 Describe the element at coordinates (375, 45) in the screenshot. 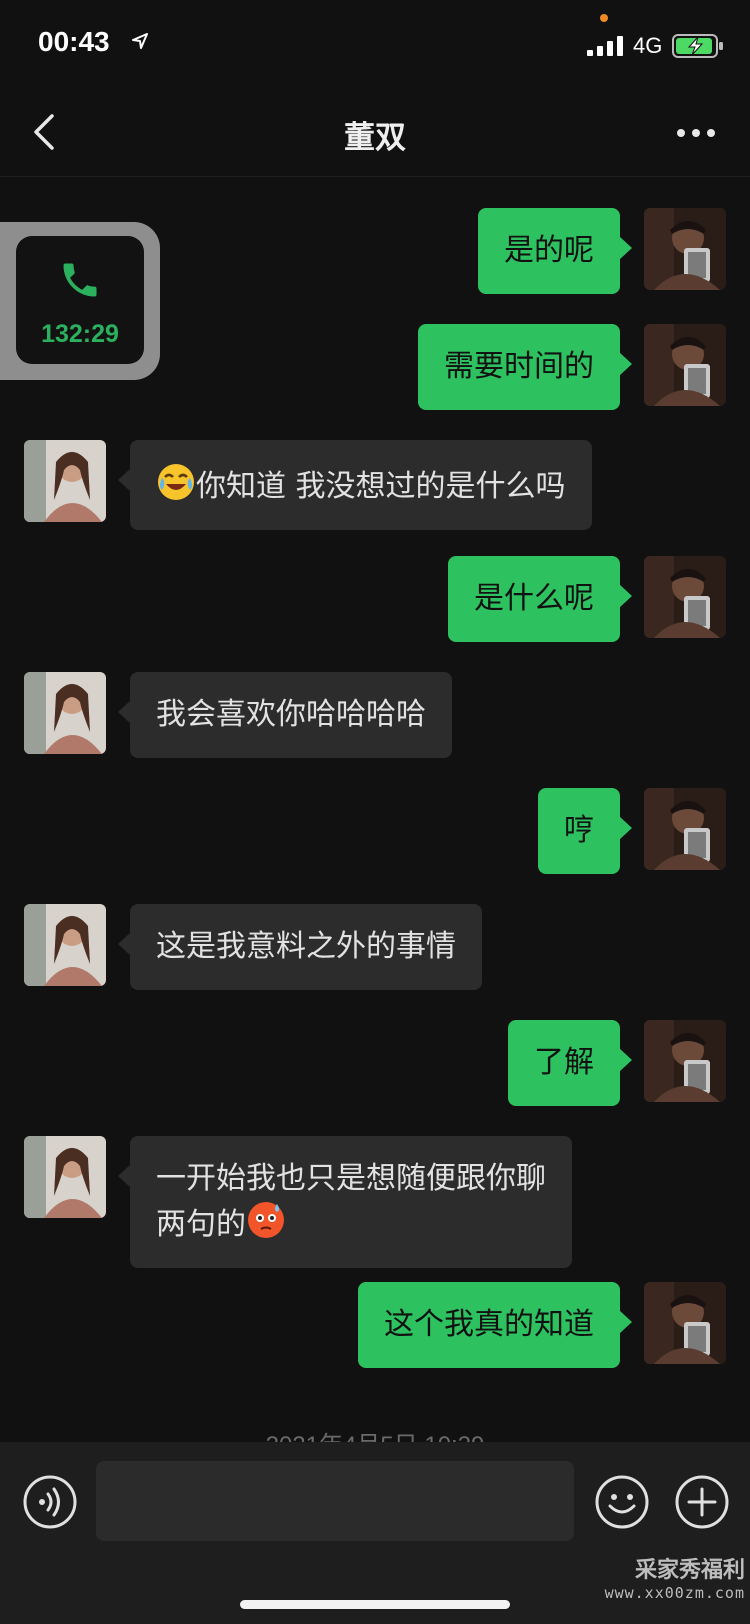

I see `status-bar: 00:43 4G` at that location.